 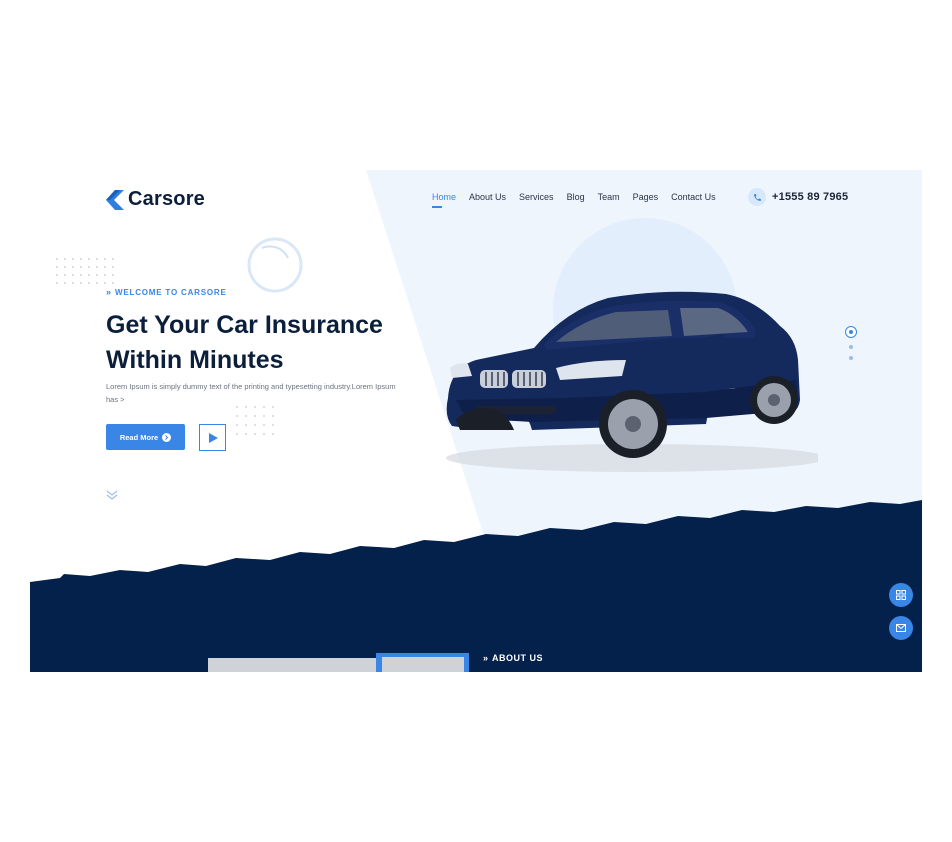 I want to click on nav-services: Services, so click(x=536, y=197).